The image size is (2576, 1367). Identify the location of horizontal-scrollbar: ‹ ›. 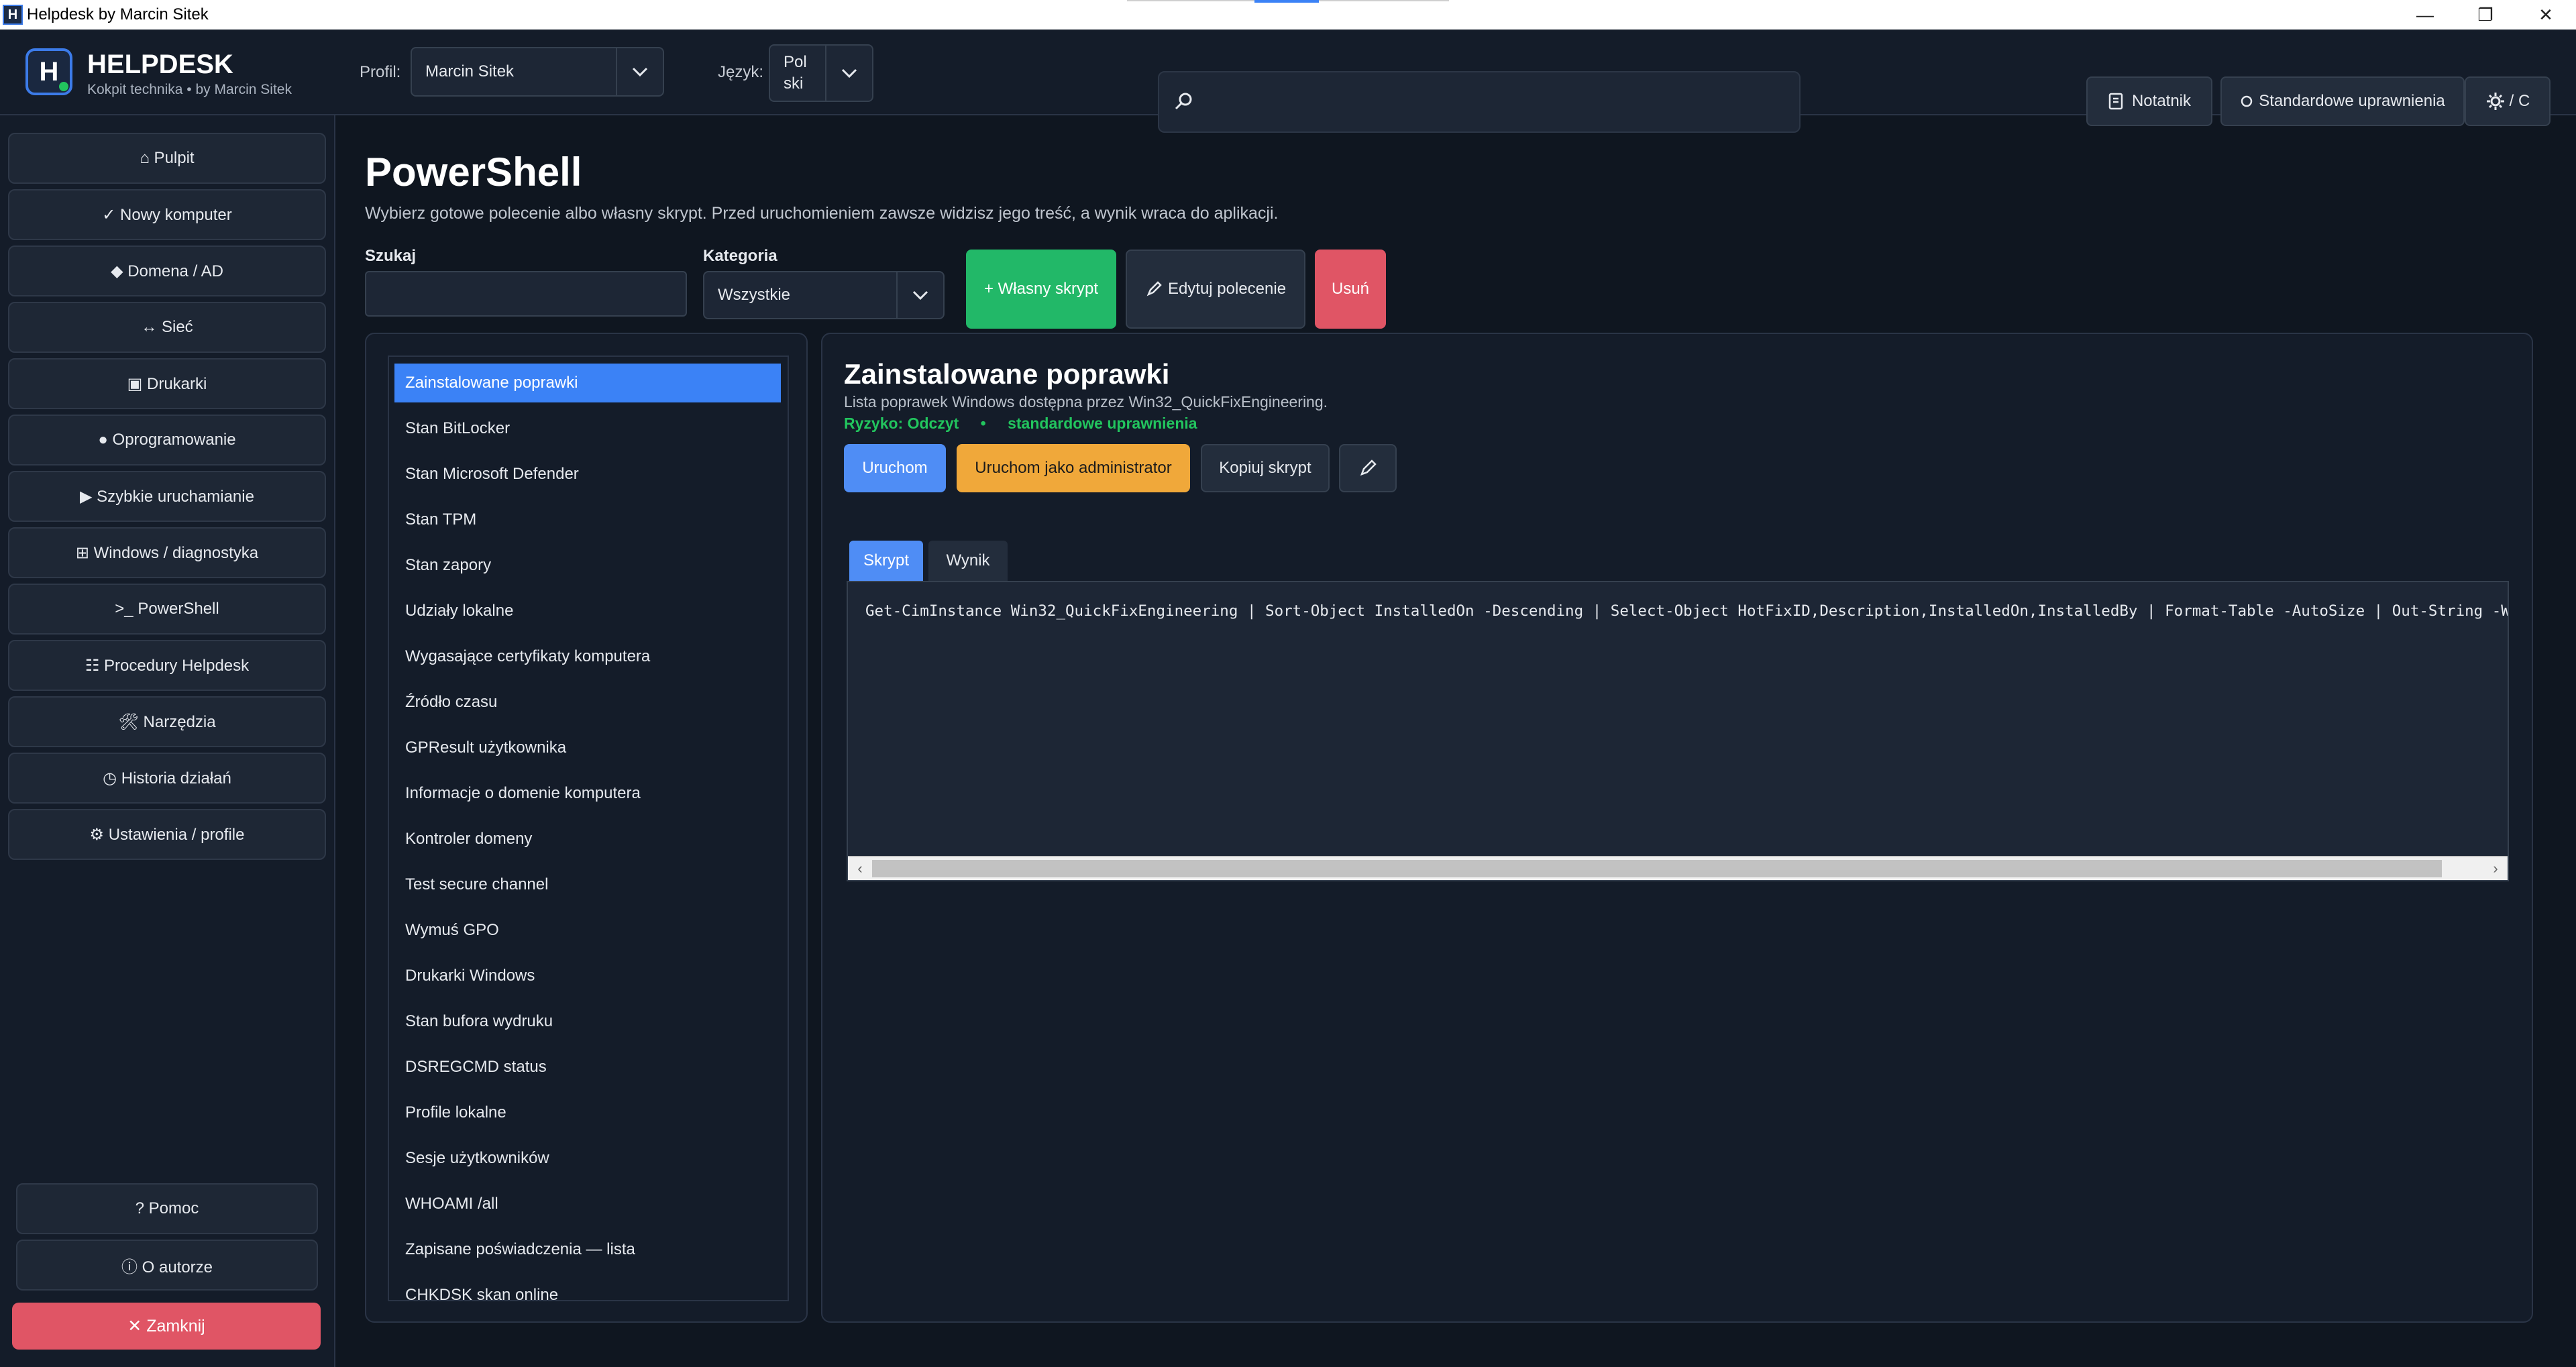
(1678, 868).